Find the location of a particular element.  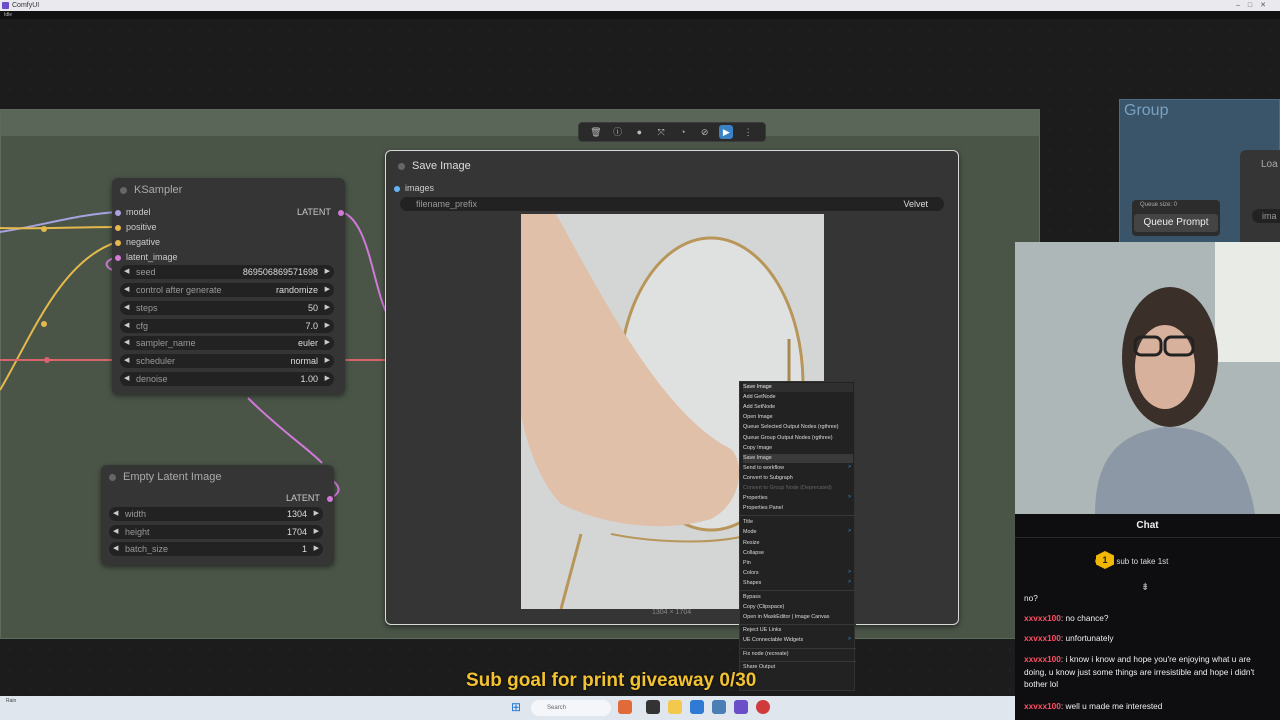

folder-icon is located at coordinates (675, 707).